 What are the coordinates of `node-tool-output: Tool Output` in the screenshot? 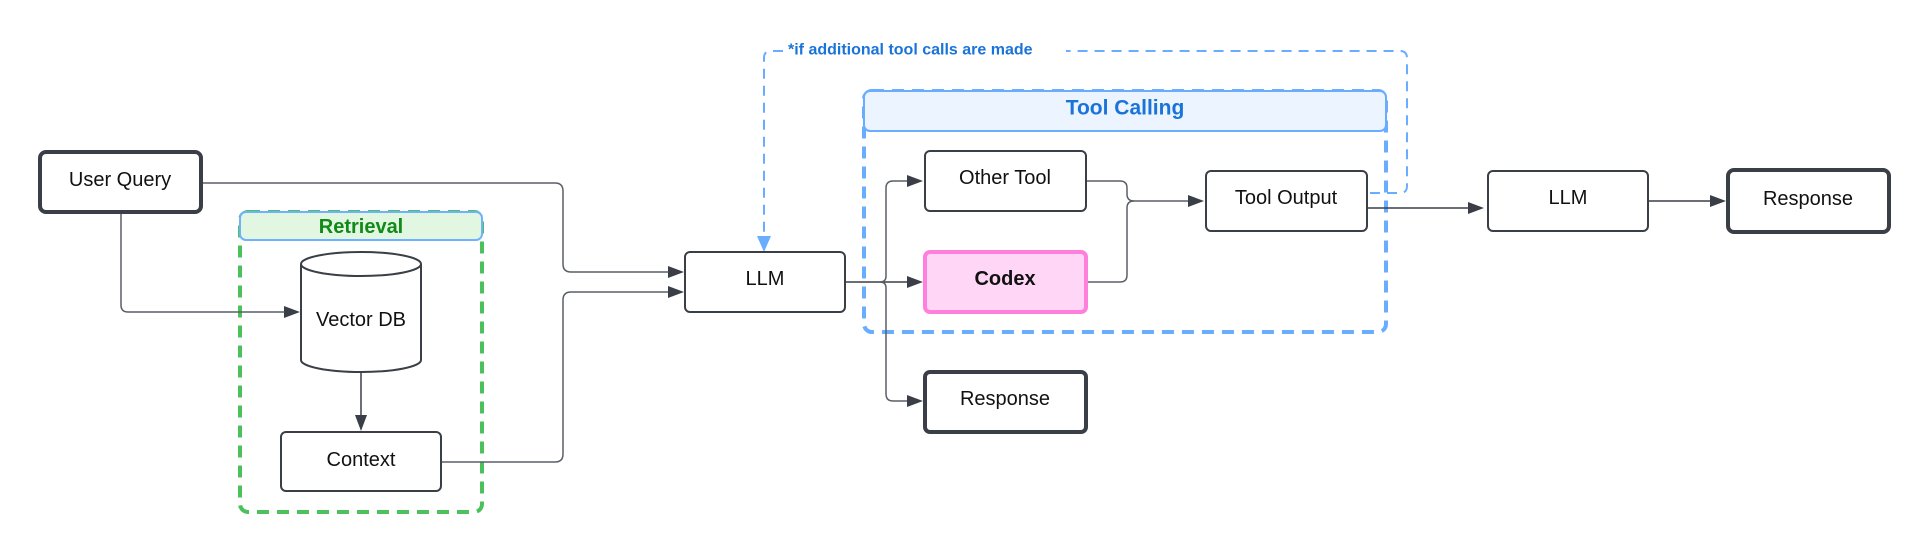 It's located at (1286, 201).